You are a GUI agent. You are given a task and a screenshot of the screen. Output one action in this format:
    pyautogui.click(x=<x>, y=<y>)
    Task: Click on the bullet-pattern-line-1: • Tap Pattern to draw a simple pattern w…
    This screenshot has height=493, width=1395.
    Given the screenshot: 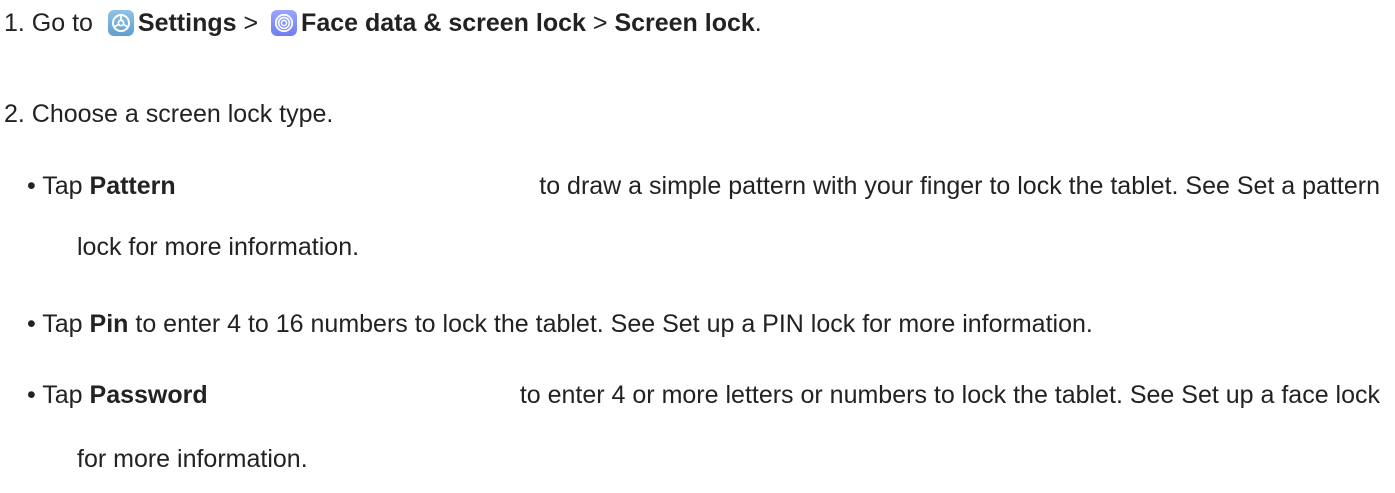 What is the action you would take?
    pyautogui.click(x=703, y=186)
    